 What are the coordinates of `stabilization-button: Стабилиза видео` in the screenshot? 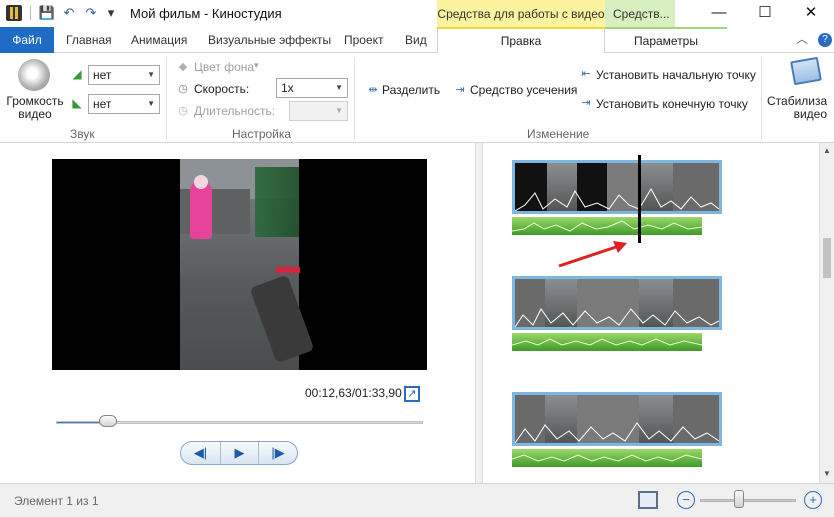 It's located at (797, 108).